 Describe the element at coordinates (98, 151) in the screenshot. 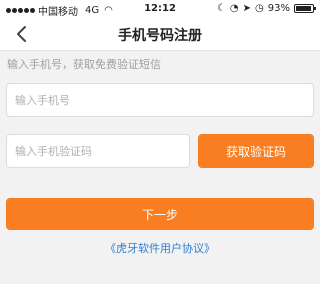

I see `verification-code-input: 输入手机验证码` at that location.